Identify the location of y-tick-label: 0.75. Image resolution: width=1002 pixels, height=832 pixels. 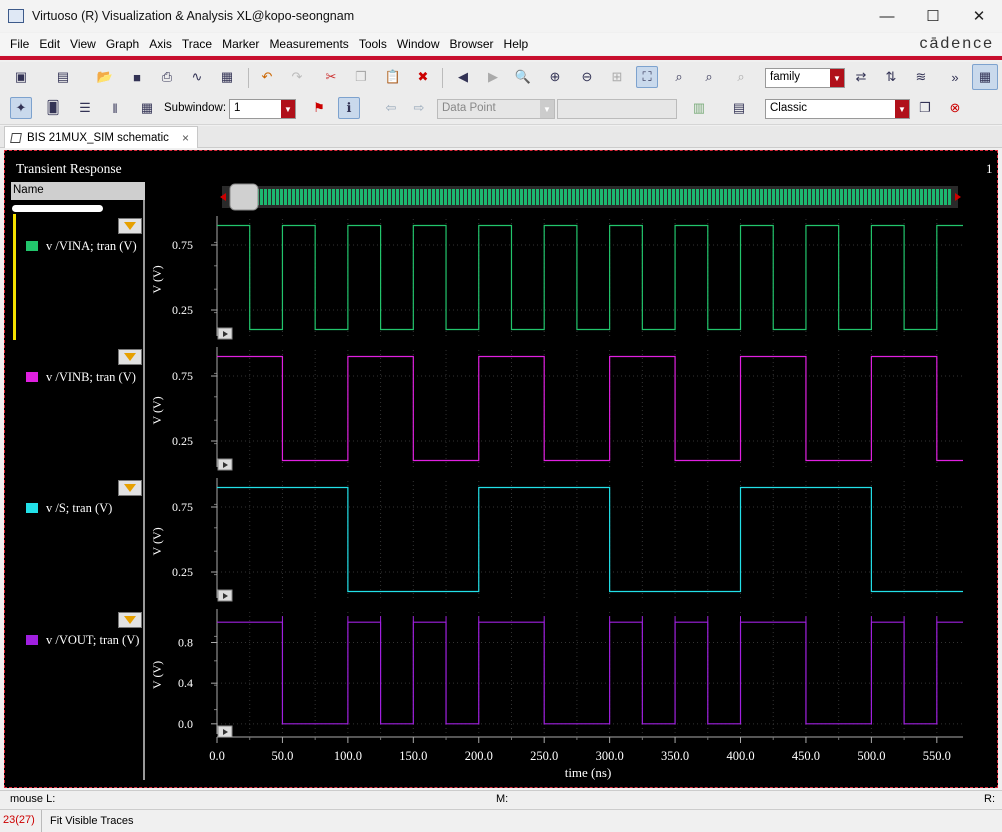
(182, 376).